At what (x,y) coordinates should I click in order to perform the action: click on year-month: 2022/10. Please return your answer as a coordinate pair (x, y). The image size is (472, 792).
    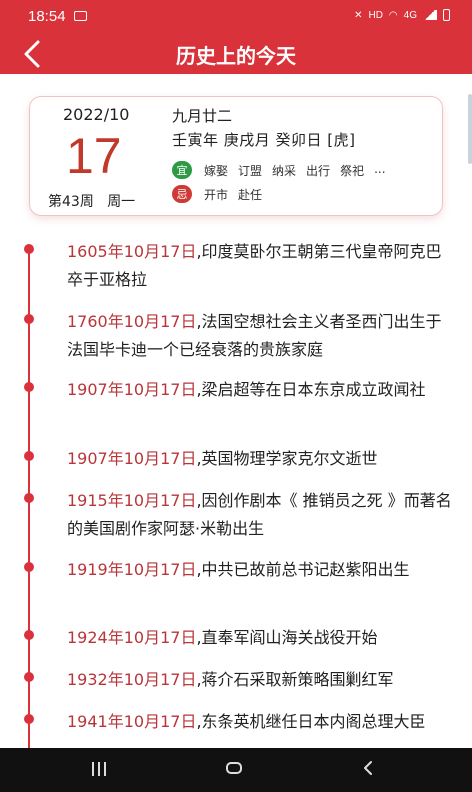
    Looking at the image, I should click on (96, 114).